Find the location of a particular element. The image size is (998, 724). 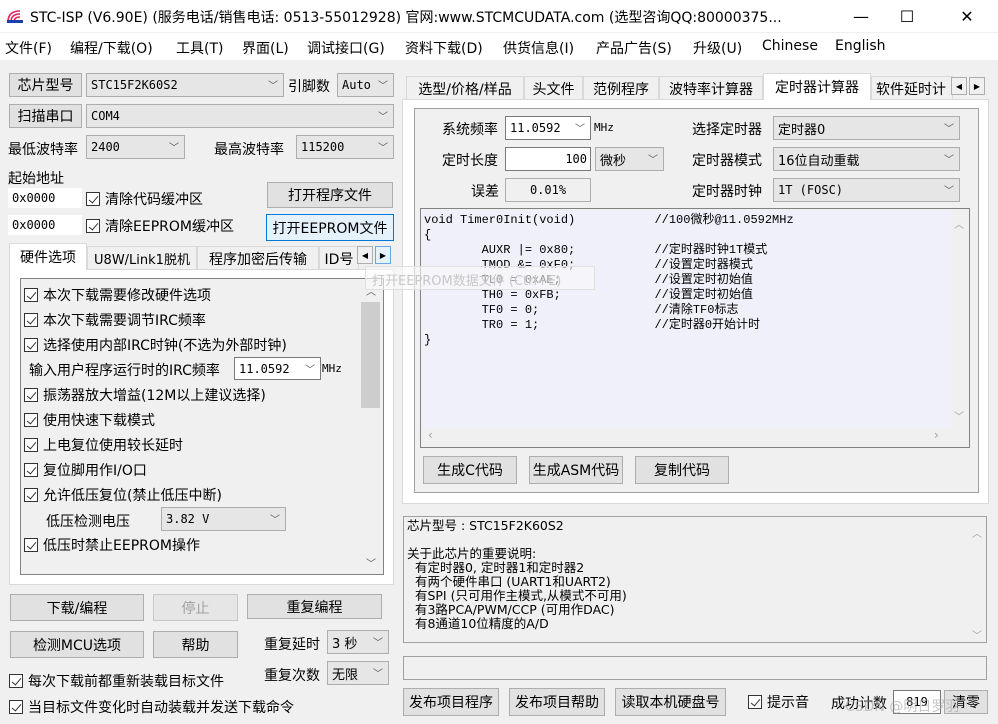

generate-asm-code-button: 生成ASM代码 is located at coordinates (576, 470).